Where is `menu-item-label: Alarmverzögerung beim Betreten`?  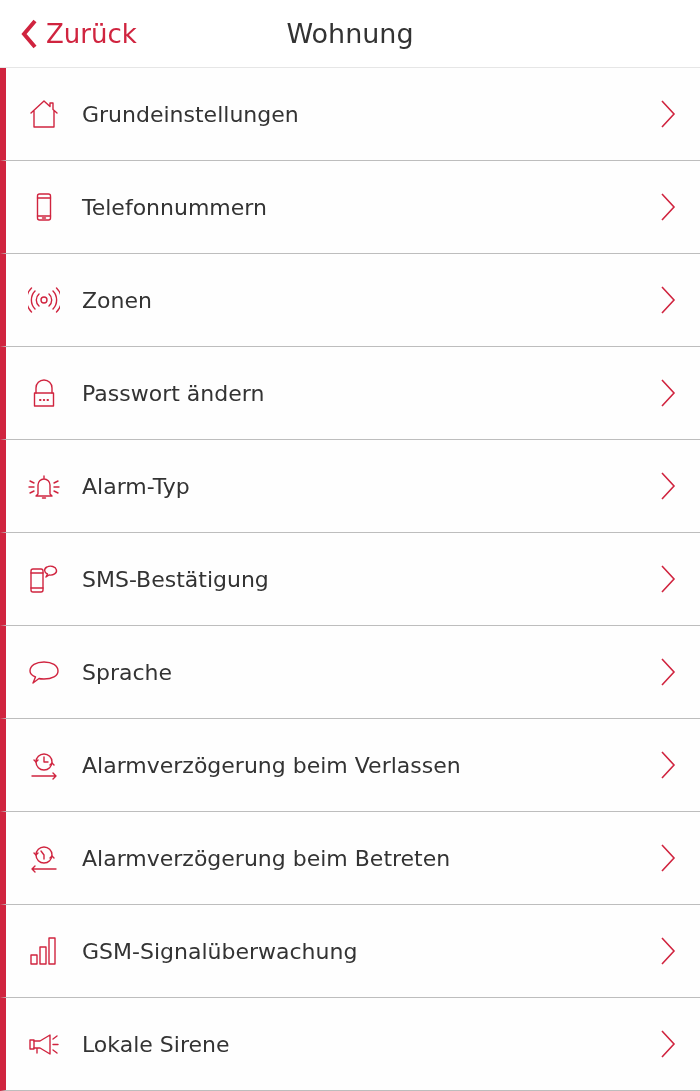
menu-item-label: Alarmverzögerung beim Betreten is located at coordinates (267, 858).